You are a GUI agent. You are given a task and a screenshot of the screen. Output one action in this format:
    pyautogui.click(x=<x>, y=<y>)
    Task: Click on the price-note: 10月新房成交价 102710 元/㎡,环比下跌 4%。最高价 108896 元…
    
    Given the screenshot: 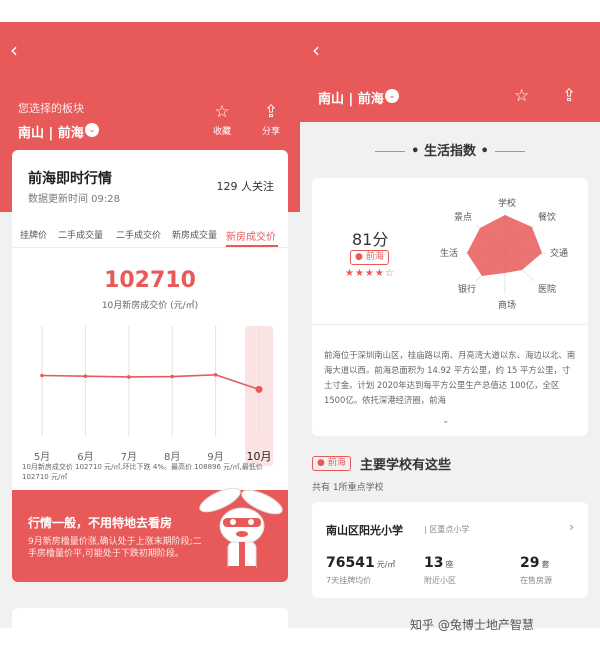 What is the action you would take?
    pyautogui.click(x=142, y=472)
    